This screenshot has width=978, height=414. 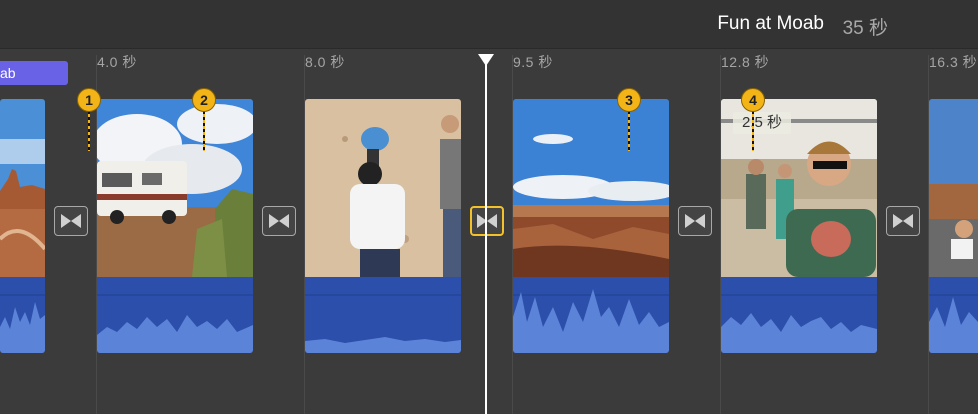 What do you see at coordinates (89, 100) in the screenshot?
I see `marker-icon: 1` at bounding box center [89, 100].